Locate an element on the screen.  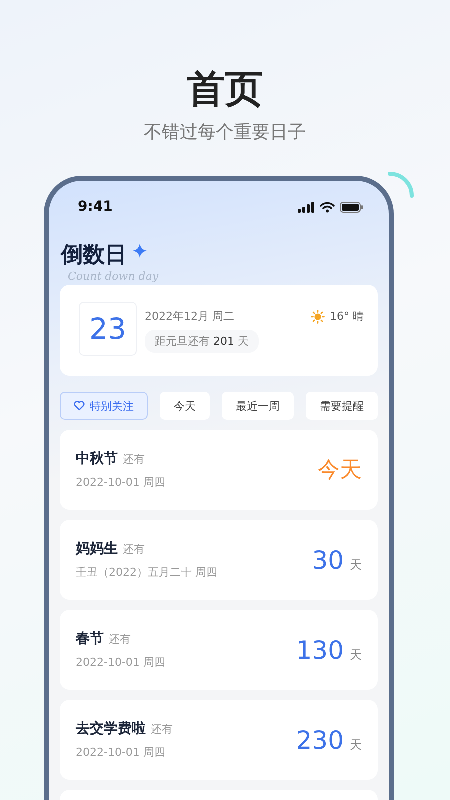
event-name: 去交学费啦 is located at coordinates (111, 729).